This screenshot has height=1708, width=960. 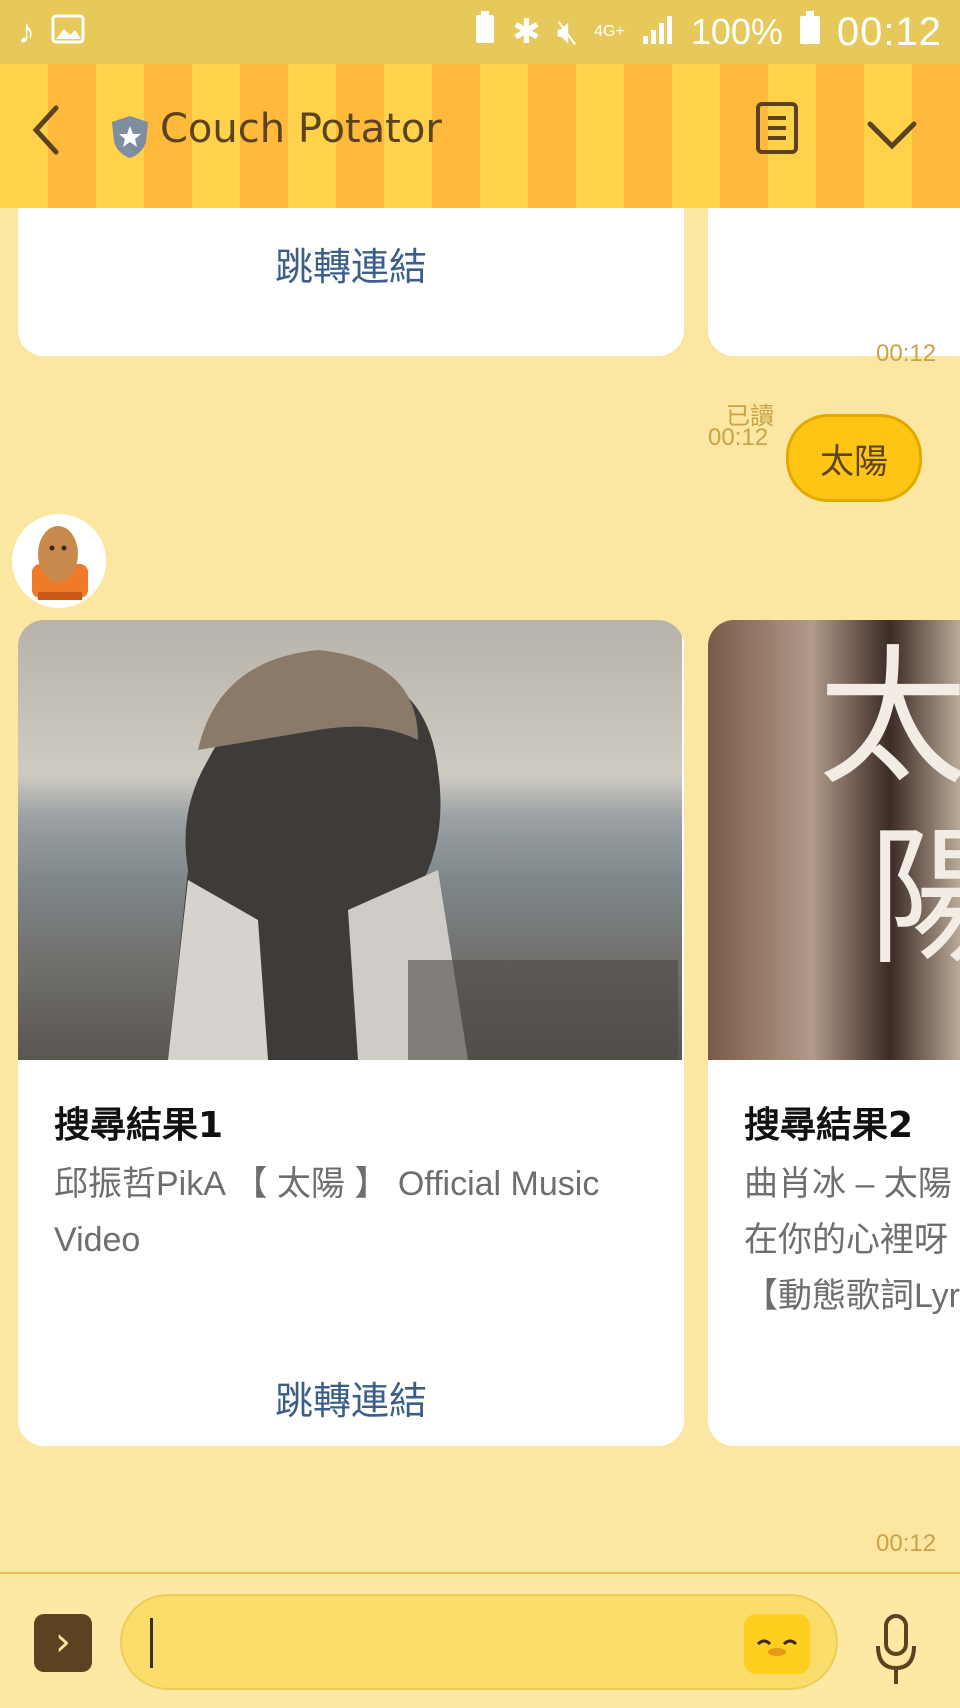 I want to click on result-title-1: 搜尋結果1, so click(x=139, y=1125).